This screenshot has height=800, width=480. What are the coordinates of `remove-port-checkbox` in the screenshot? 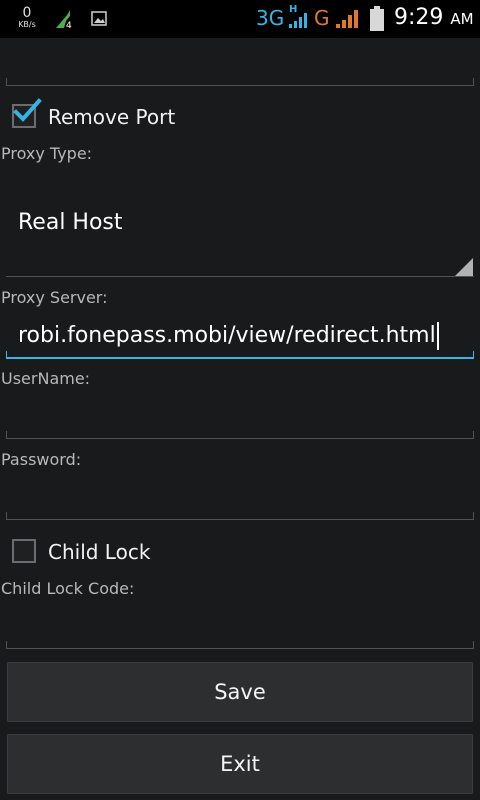 It's located at (27, 113).